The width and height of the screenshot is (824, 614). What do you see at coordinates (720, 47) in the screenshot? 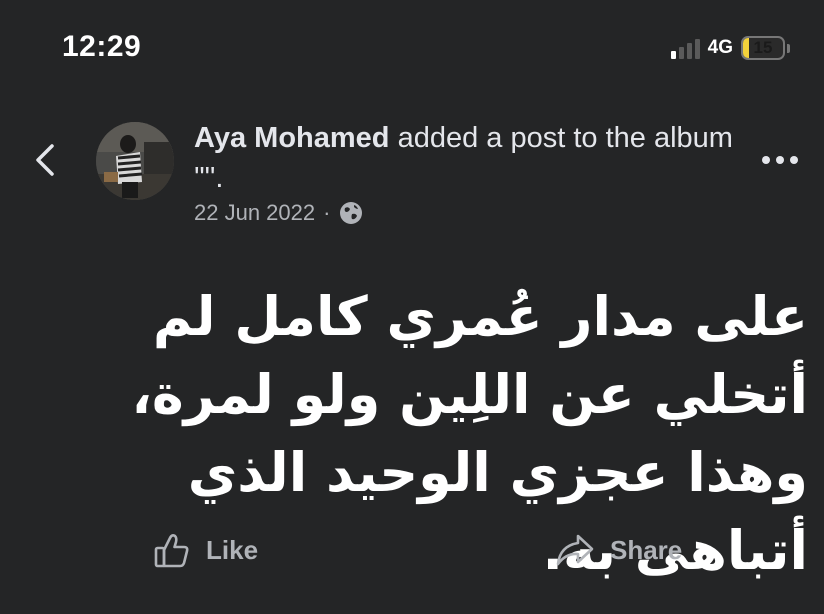
I see `network-label: 4G` at bounding box center [720, 47].